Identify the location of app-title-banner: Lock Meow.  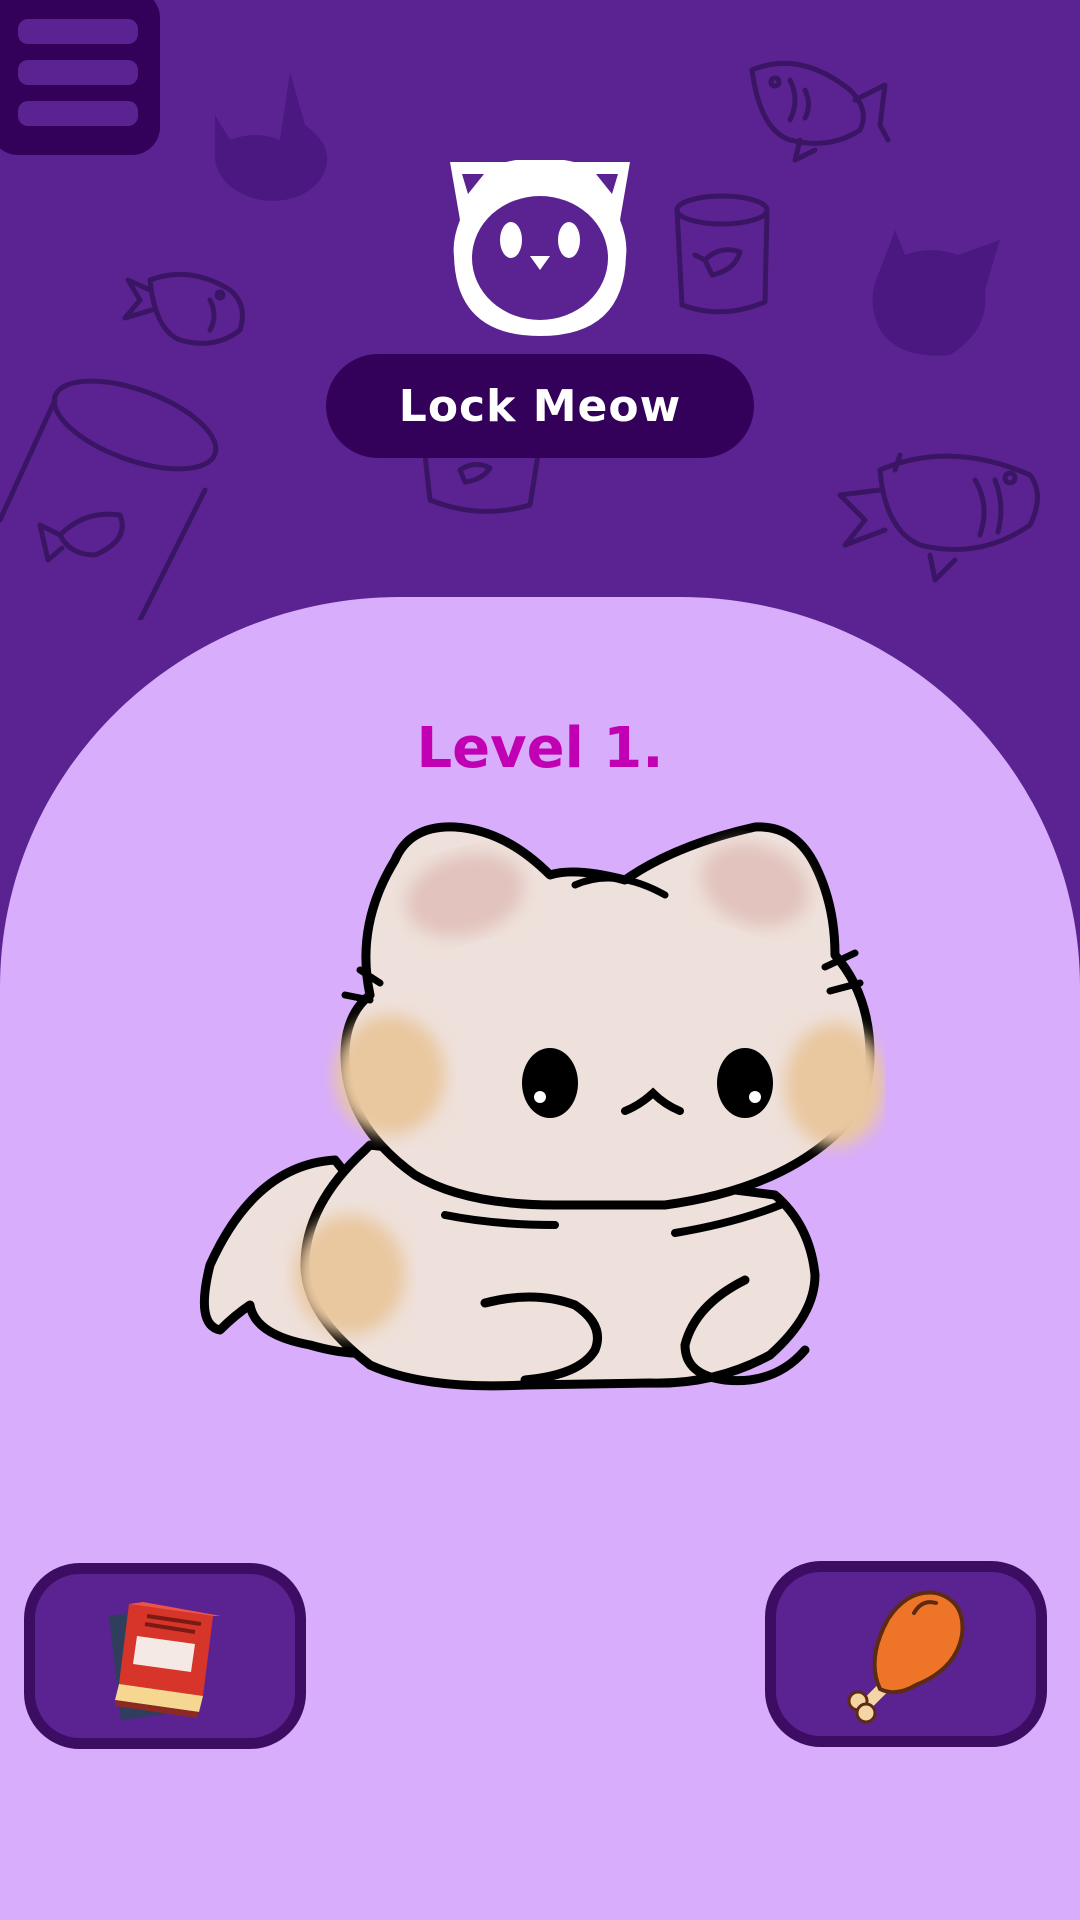
(540, 406).